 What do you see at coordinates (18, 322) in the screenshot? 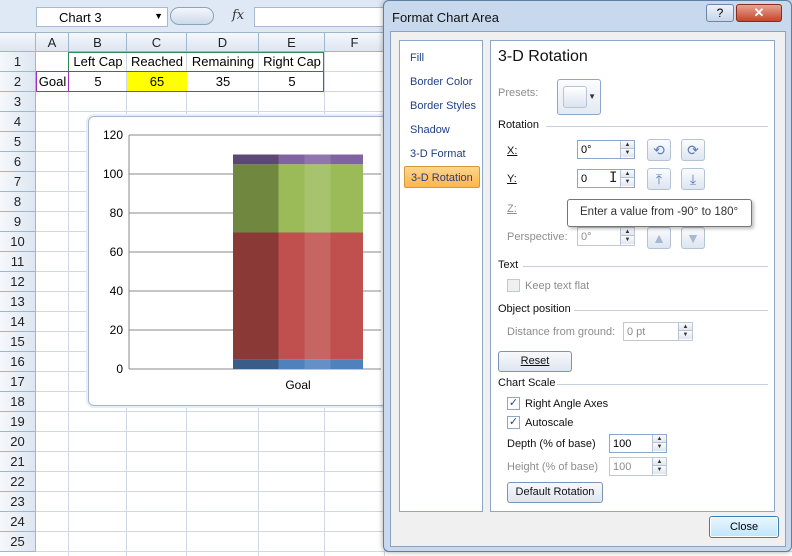
I see `row-header-14: 14` at bounding box center [18, 322].